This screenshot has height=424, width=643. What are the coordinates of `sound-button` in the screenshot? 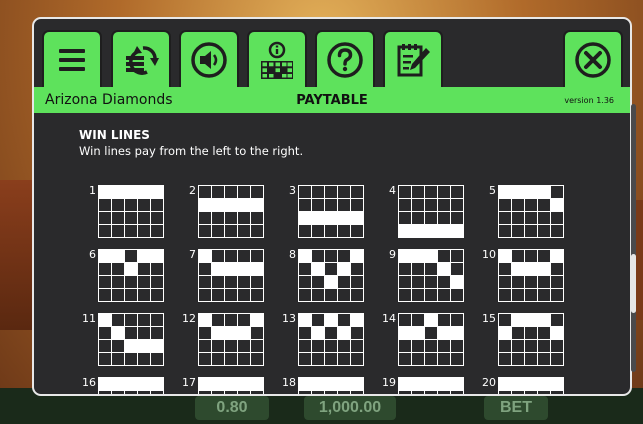 It's located at (209, 58).